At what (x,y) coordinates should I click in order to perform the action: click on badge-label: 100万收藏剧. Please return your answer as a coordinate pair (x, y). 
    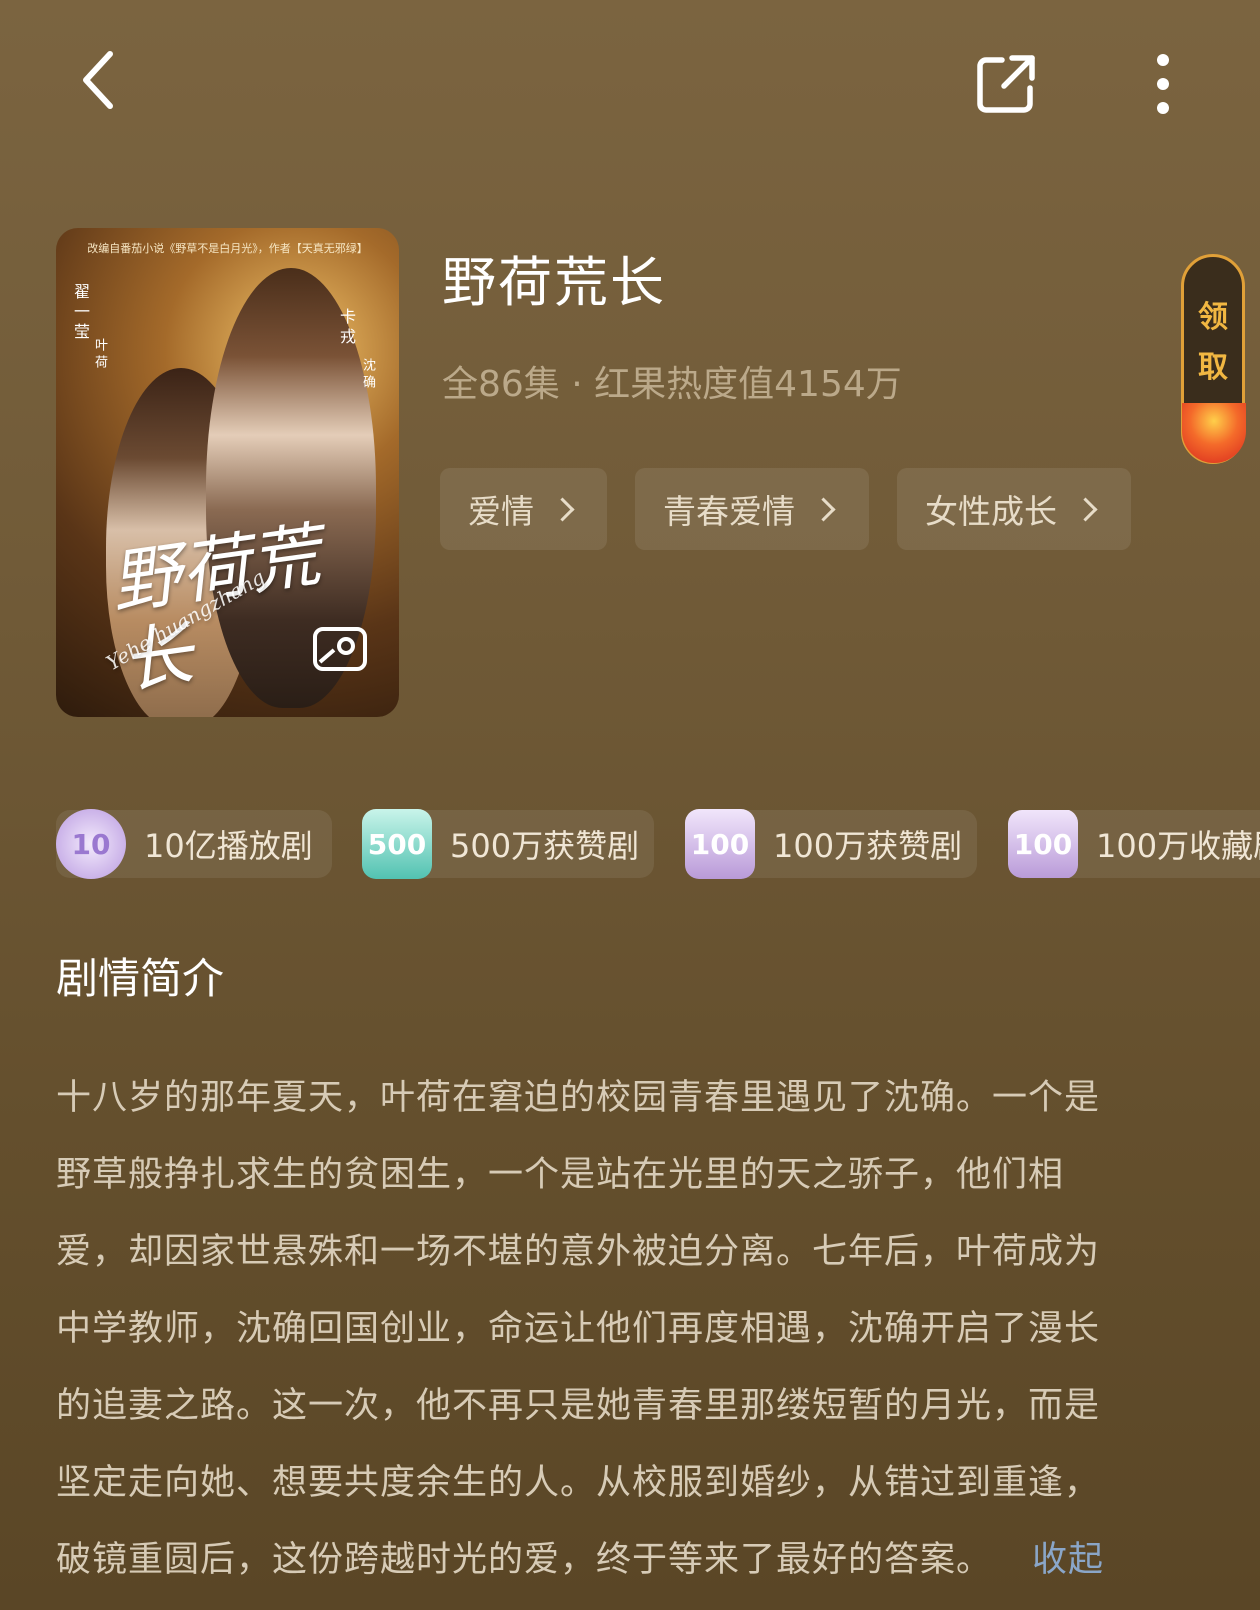
    Looking at the image, I should click on (1178, 846).